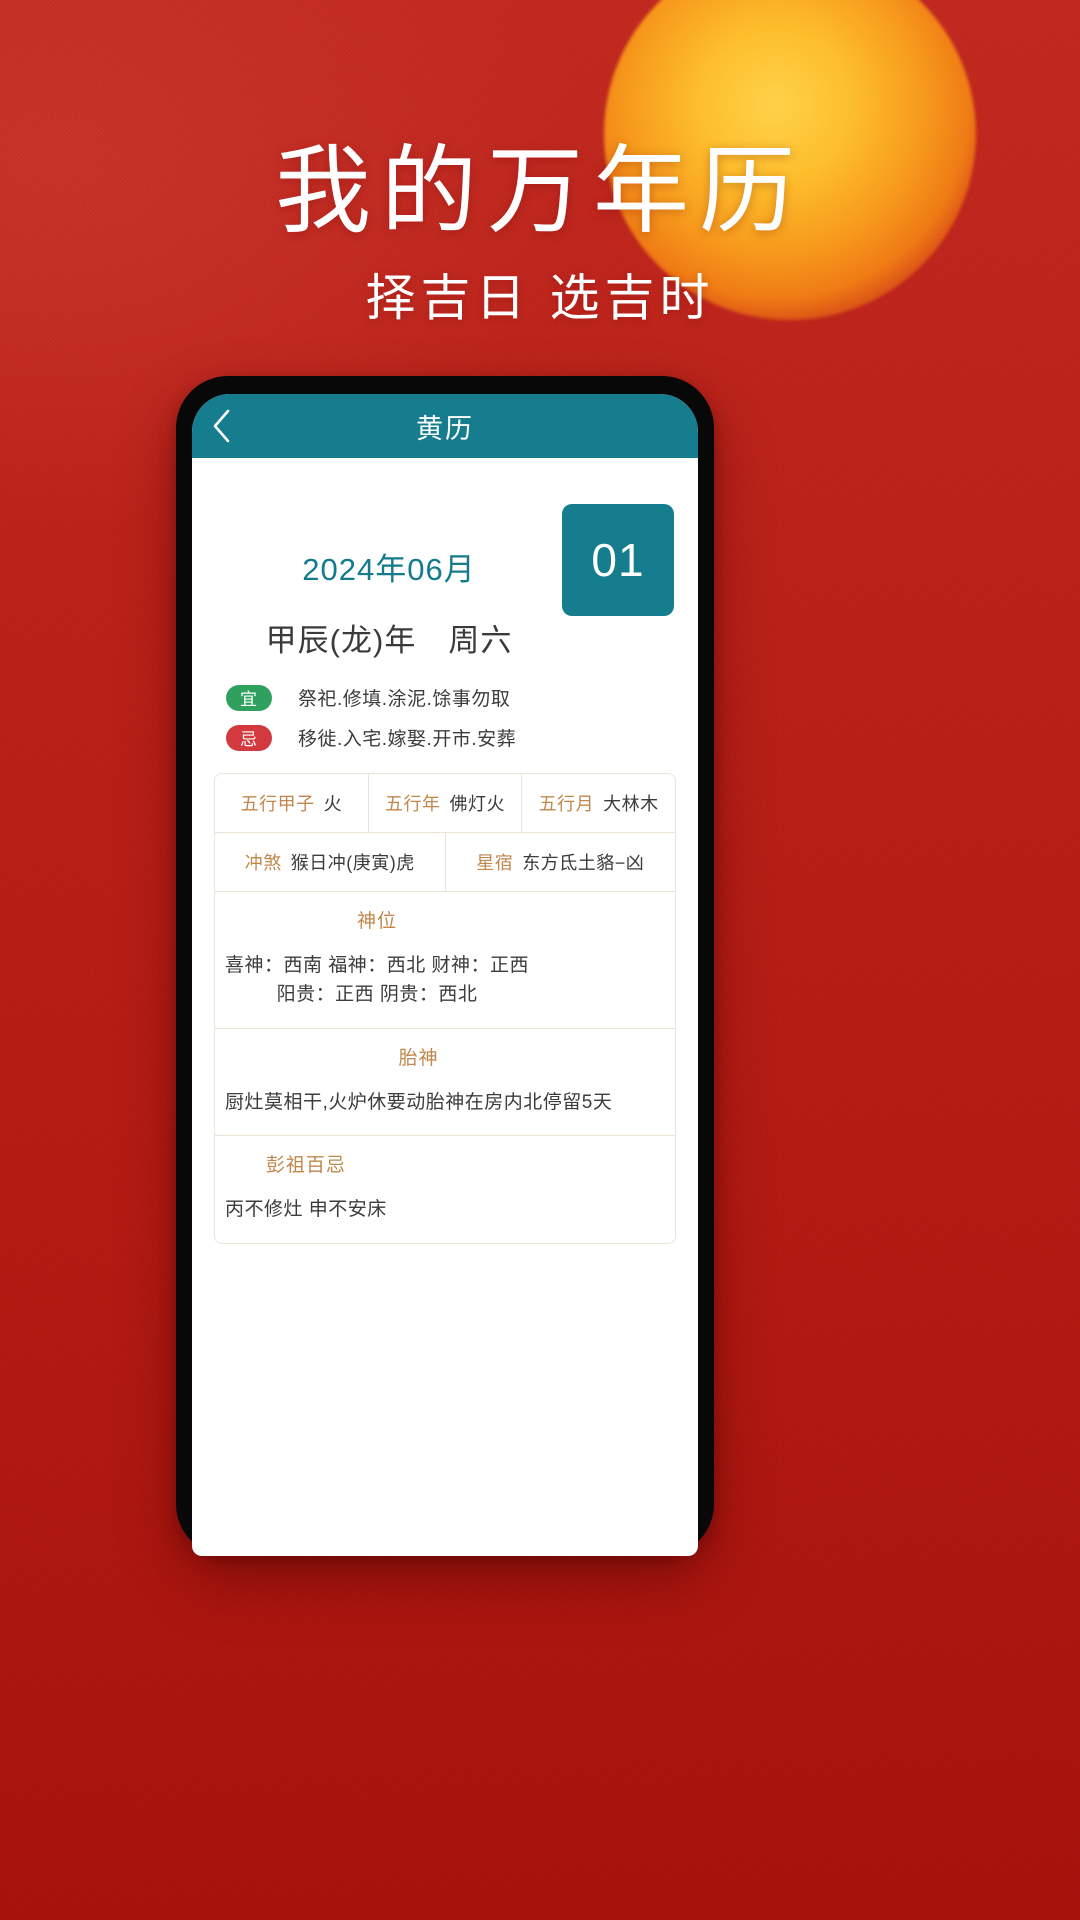 The height and width of the screenshot is (1920, 1080). I want to click on cell-wuxing-year: 五行年 佛灯火, so click(446, 803).